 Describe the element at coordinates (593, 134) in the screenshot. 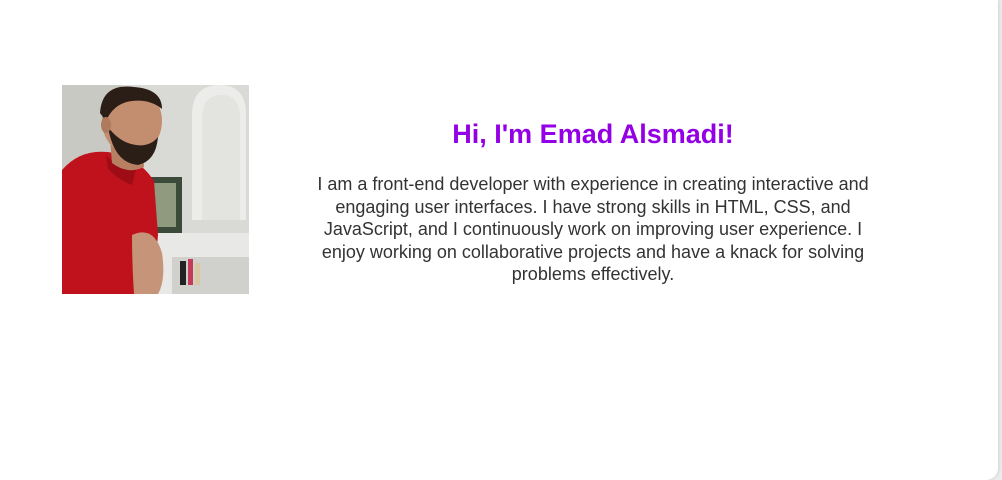

I see `greeting-heading: Hi, I'm Emad Alsmadi!` at that location.